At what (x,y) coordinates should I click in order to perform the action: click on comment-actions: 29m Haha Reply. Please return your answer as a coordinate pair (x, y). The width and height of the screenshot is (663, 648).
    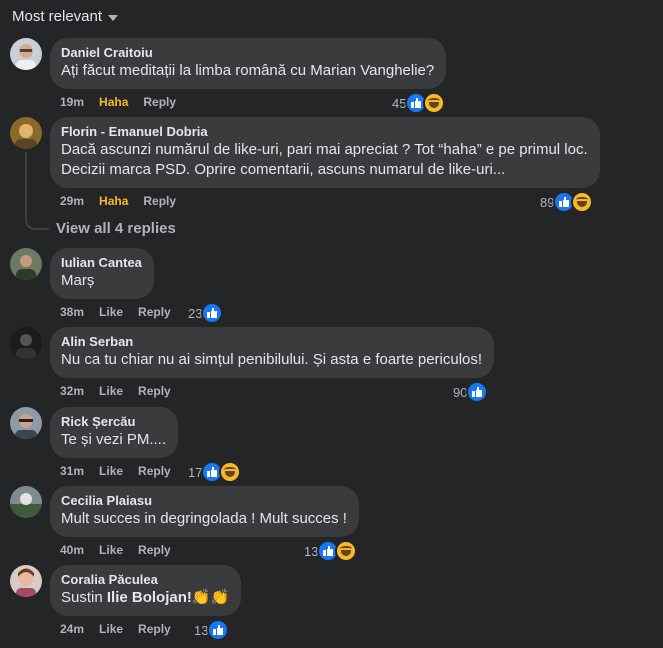
    Looking at the image, I should click on (118, 201).